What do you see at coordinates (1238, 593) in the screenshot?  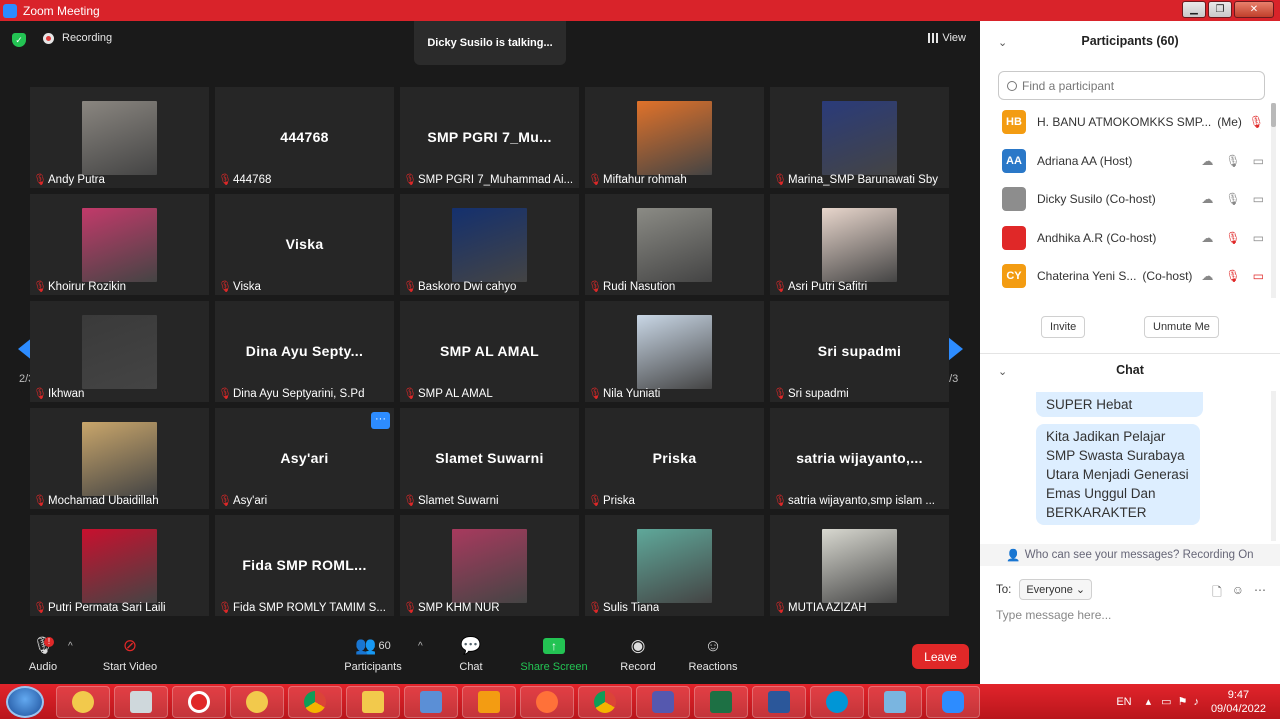 I see `emoji-icon: ☺` at bounding box center [1238, 593].